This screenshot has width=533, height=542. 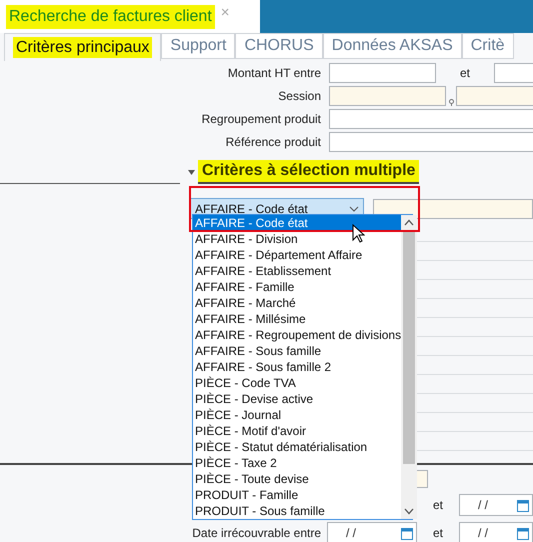 I want to click on list-item: PIÈCE - Devise active, so click(x=297, y=399).